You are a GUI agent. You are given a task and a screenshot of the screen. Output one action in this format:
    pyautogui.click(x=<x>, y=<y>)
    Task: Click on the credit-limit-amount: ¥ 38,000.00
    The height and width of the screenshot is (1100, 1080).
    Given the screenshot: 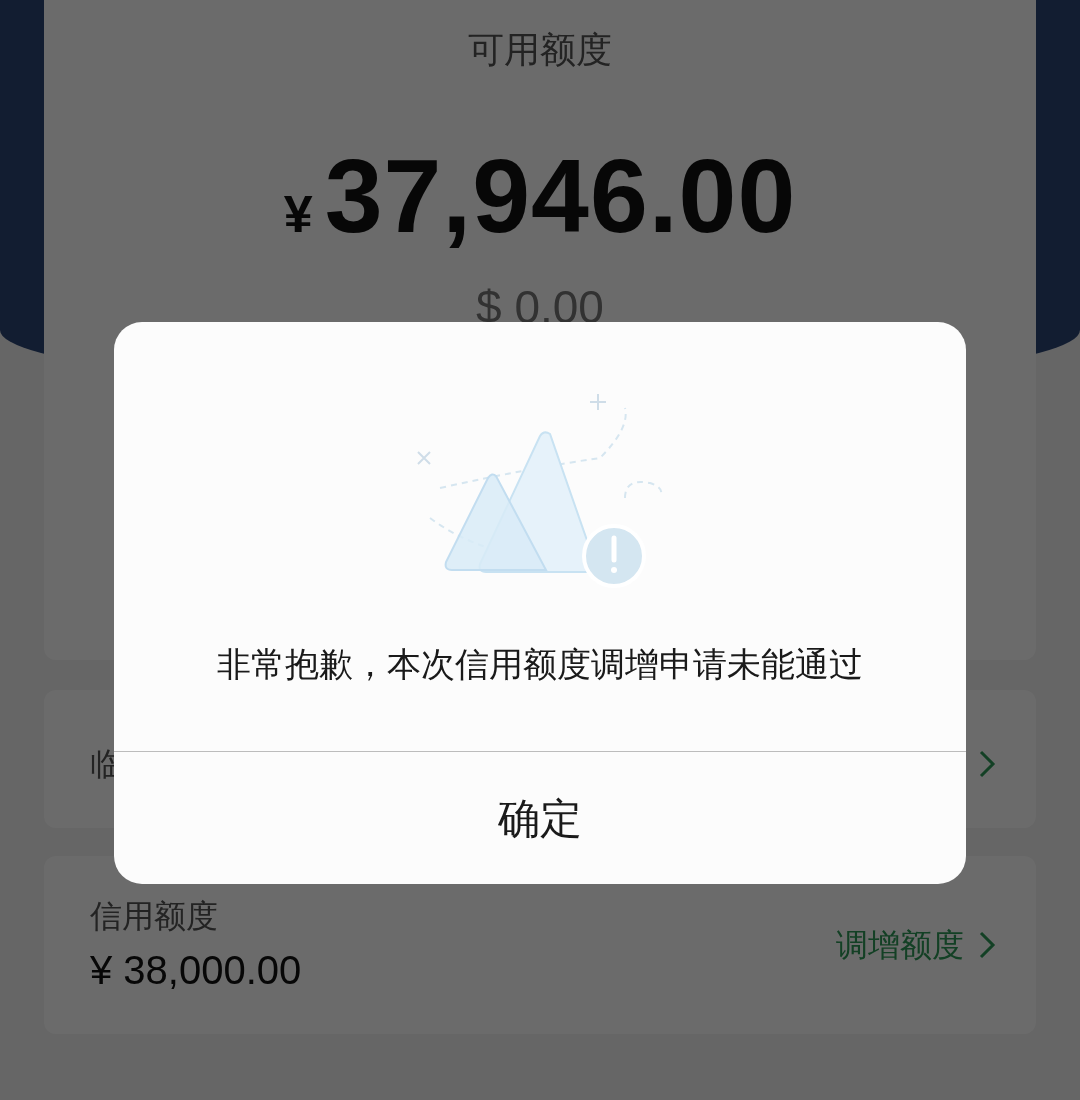 What is the action you would take?
    pyautogui.click(x=196, y=970)
    